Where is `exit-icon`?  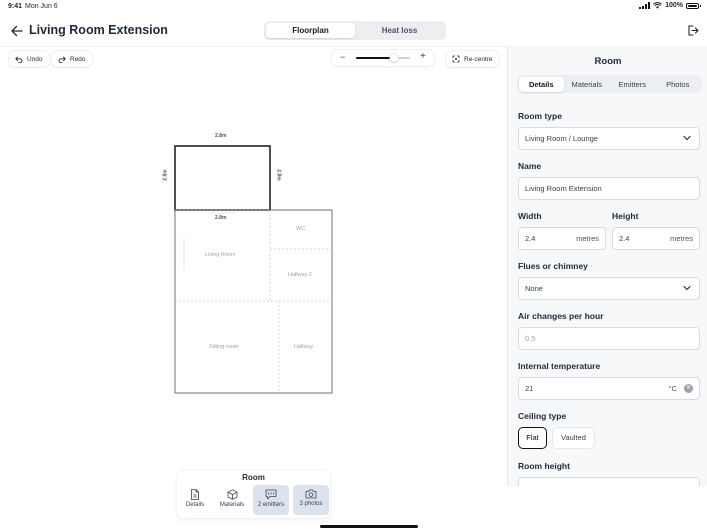
exit-icon is located at coordinates (693, 30).